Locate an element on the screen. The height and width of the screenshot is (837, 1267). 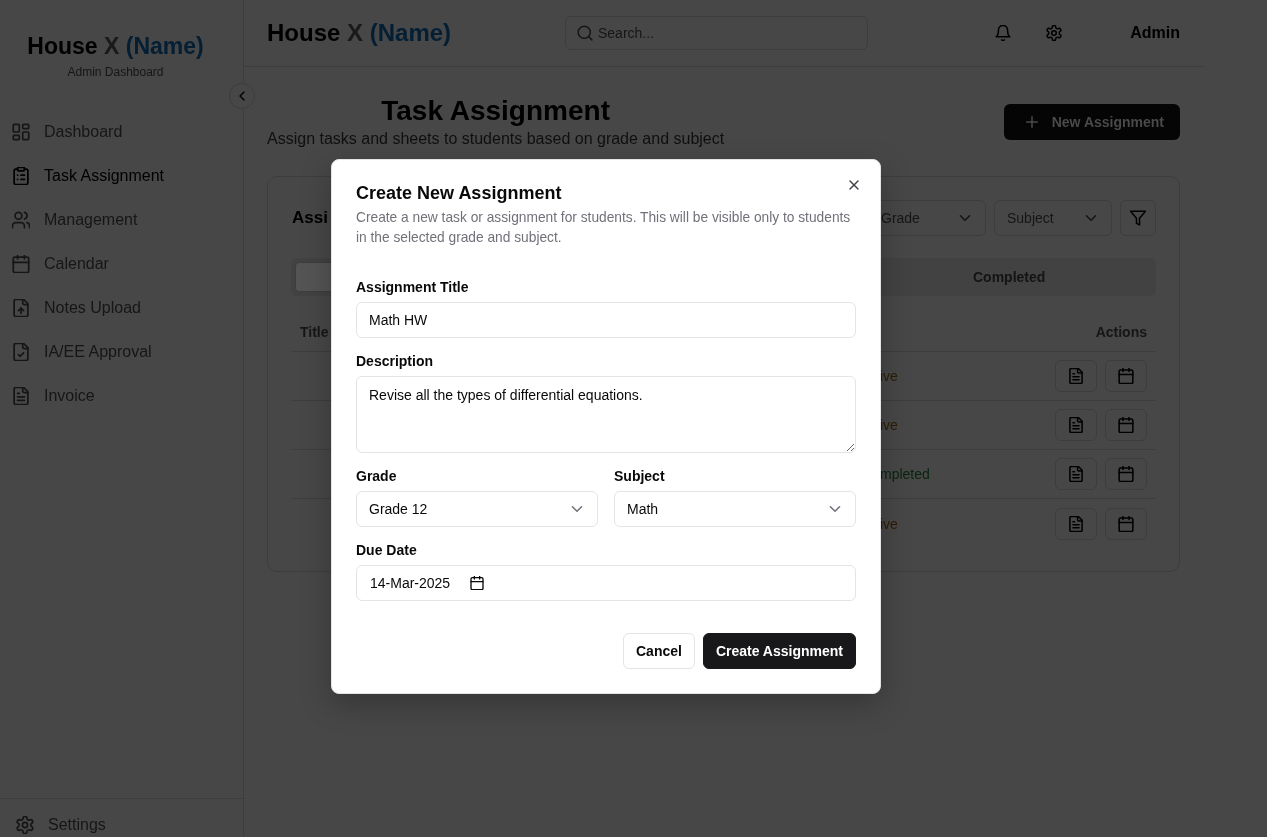
close-icon is located at coordinates (854, 185).